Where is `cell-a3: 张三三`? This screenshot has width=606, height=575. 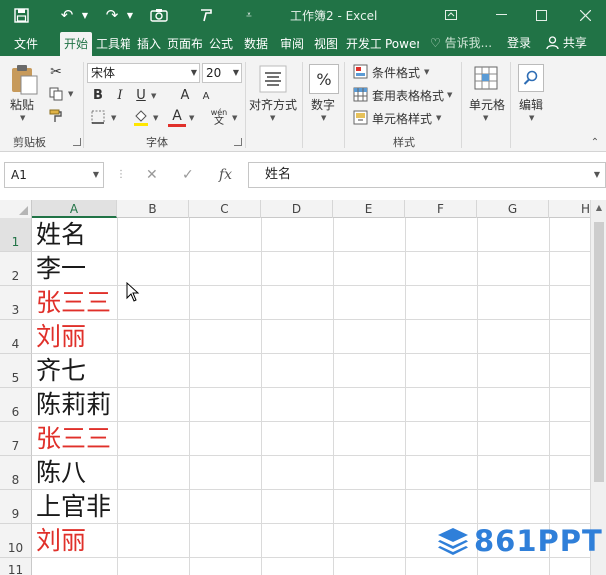
cell-a3: 张三三 is located at coordinates (73, 303).